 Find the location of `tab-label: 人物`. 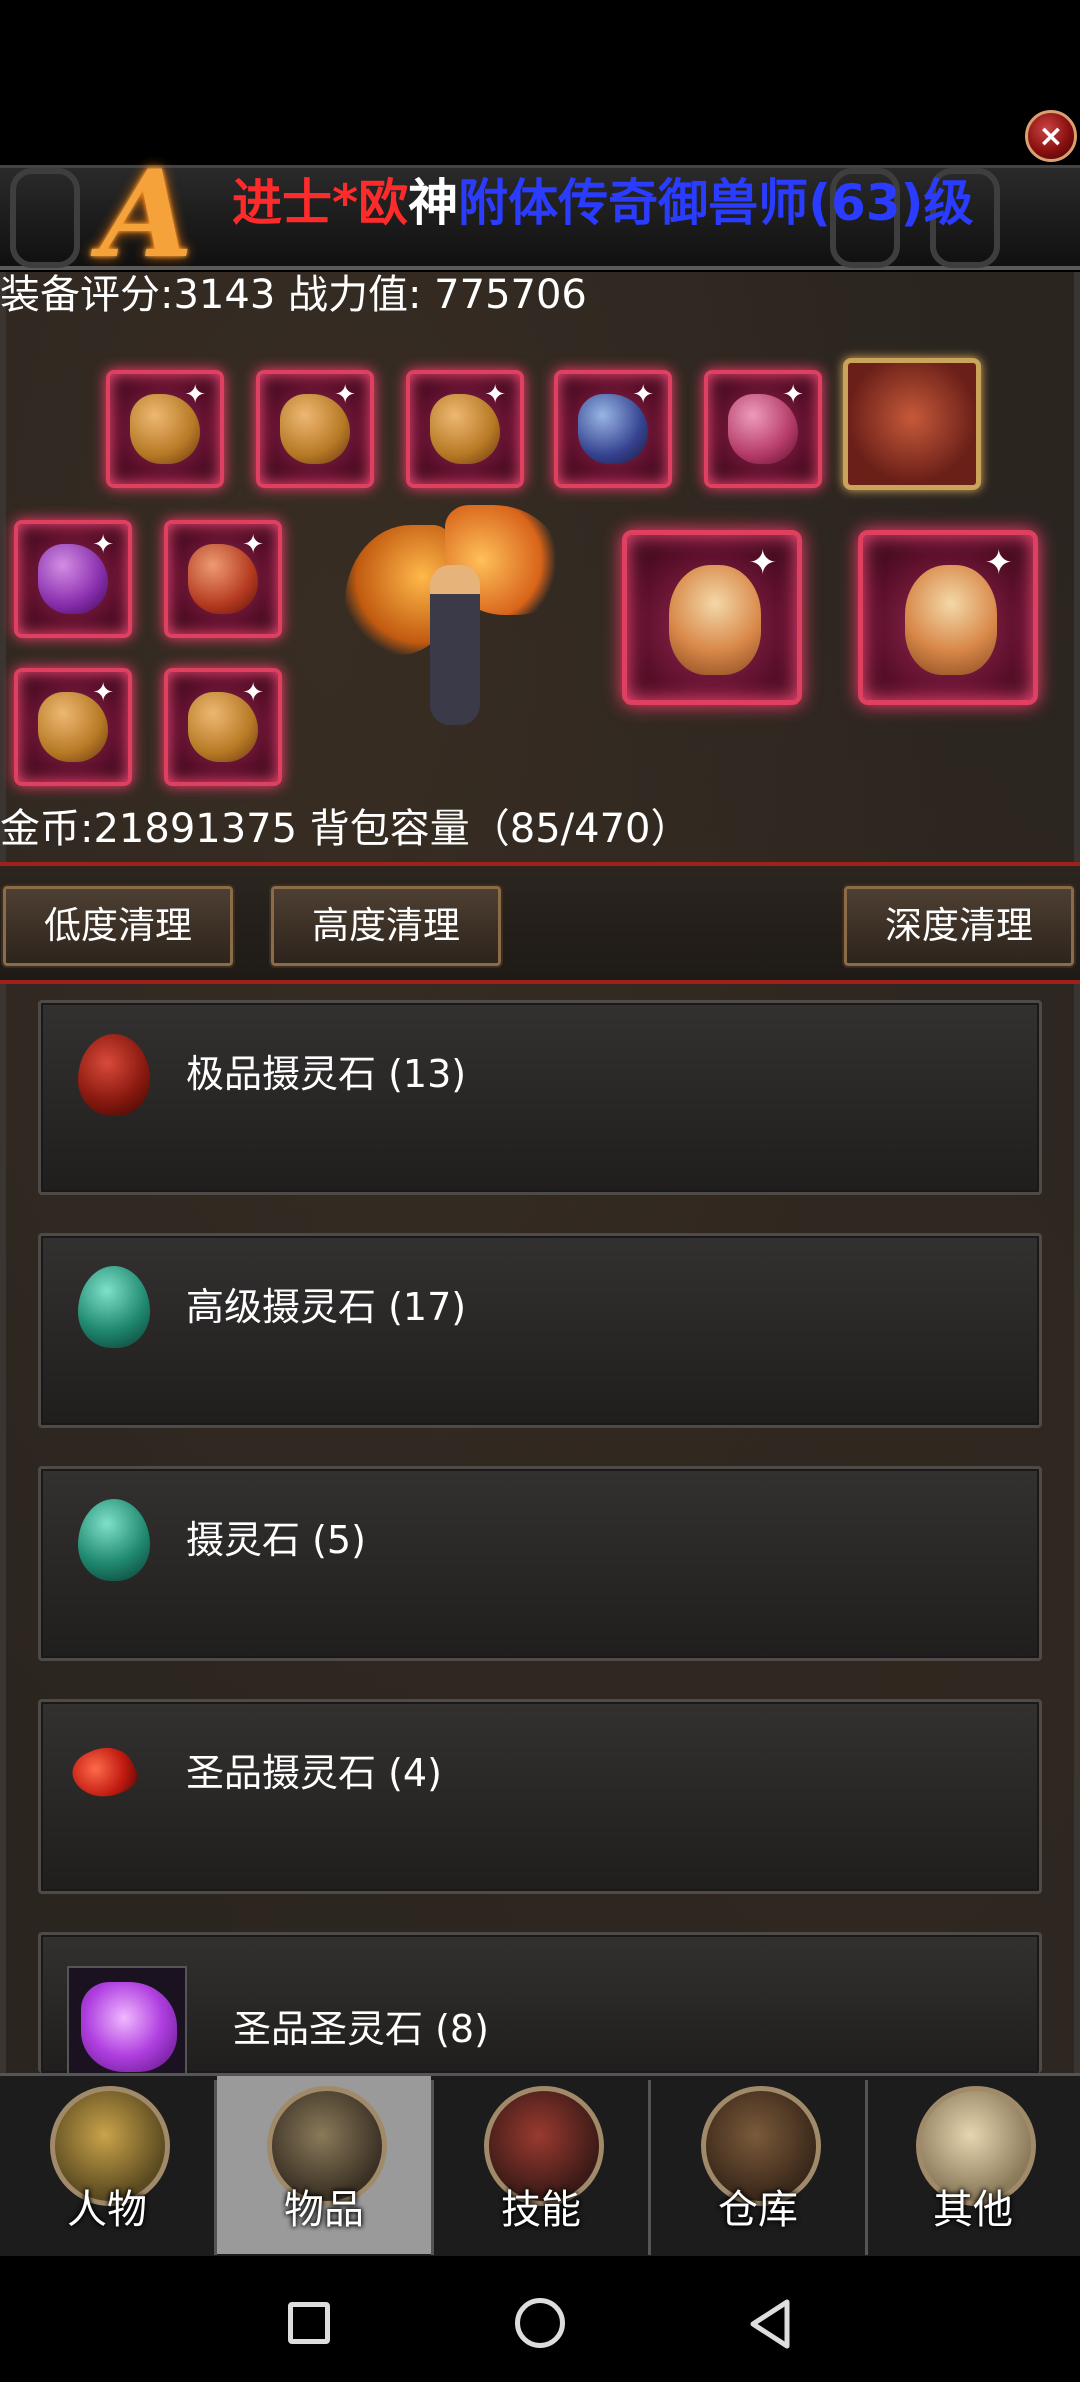

tab-label: 人物 is located at coordinates (107, 2210).